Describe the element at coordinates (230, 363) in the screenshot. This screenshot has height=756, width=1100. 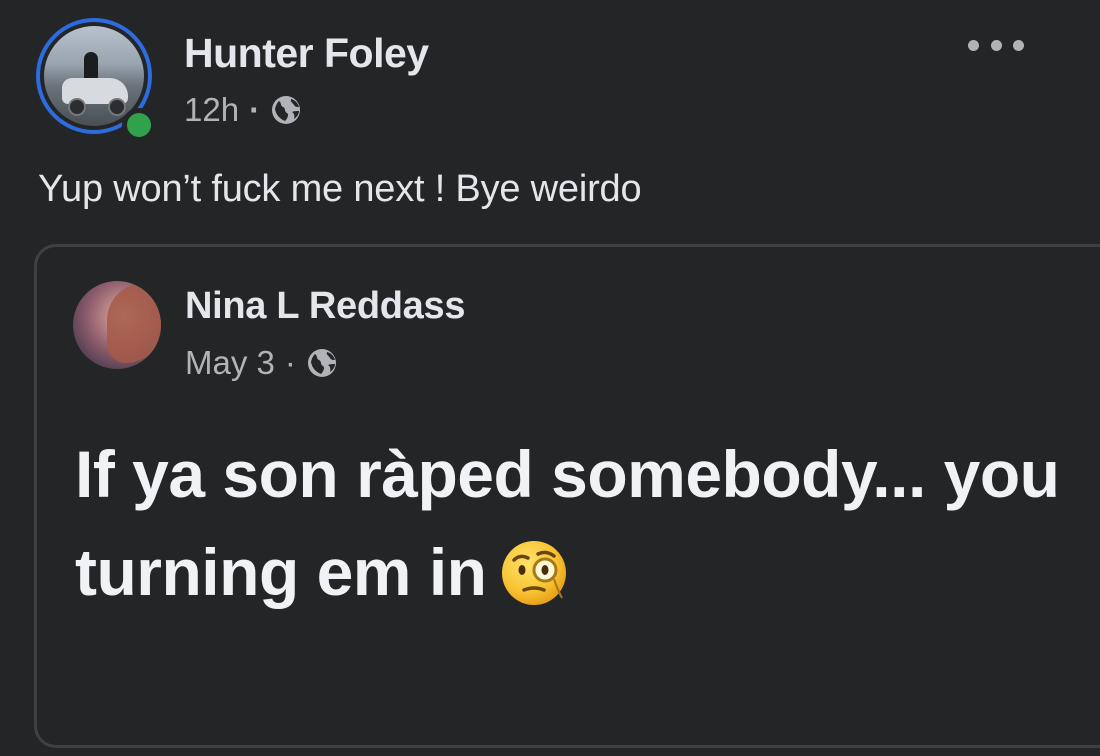
I see `shared-post-date: May 3` at that location.